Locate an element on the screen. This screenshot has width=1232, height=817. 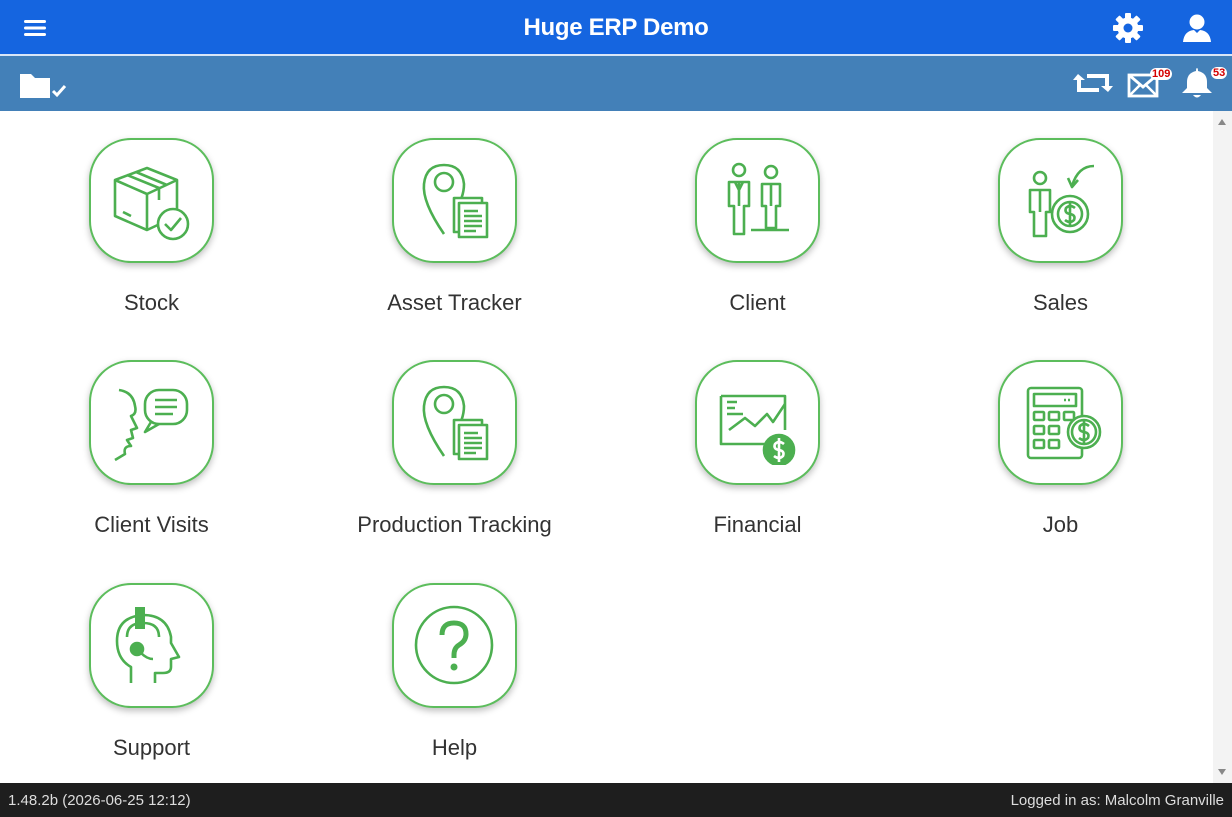
notification-count-badge: 53 is located at coordinates (1219, 73).